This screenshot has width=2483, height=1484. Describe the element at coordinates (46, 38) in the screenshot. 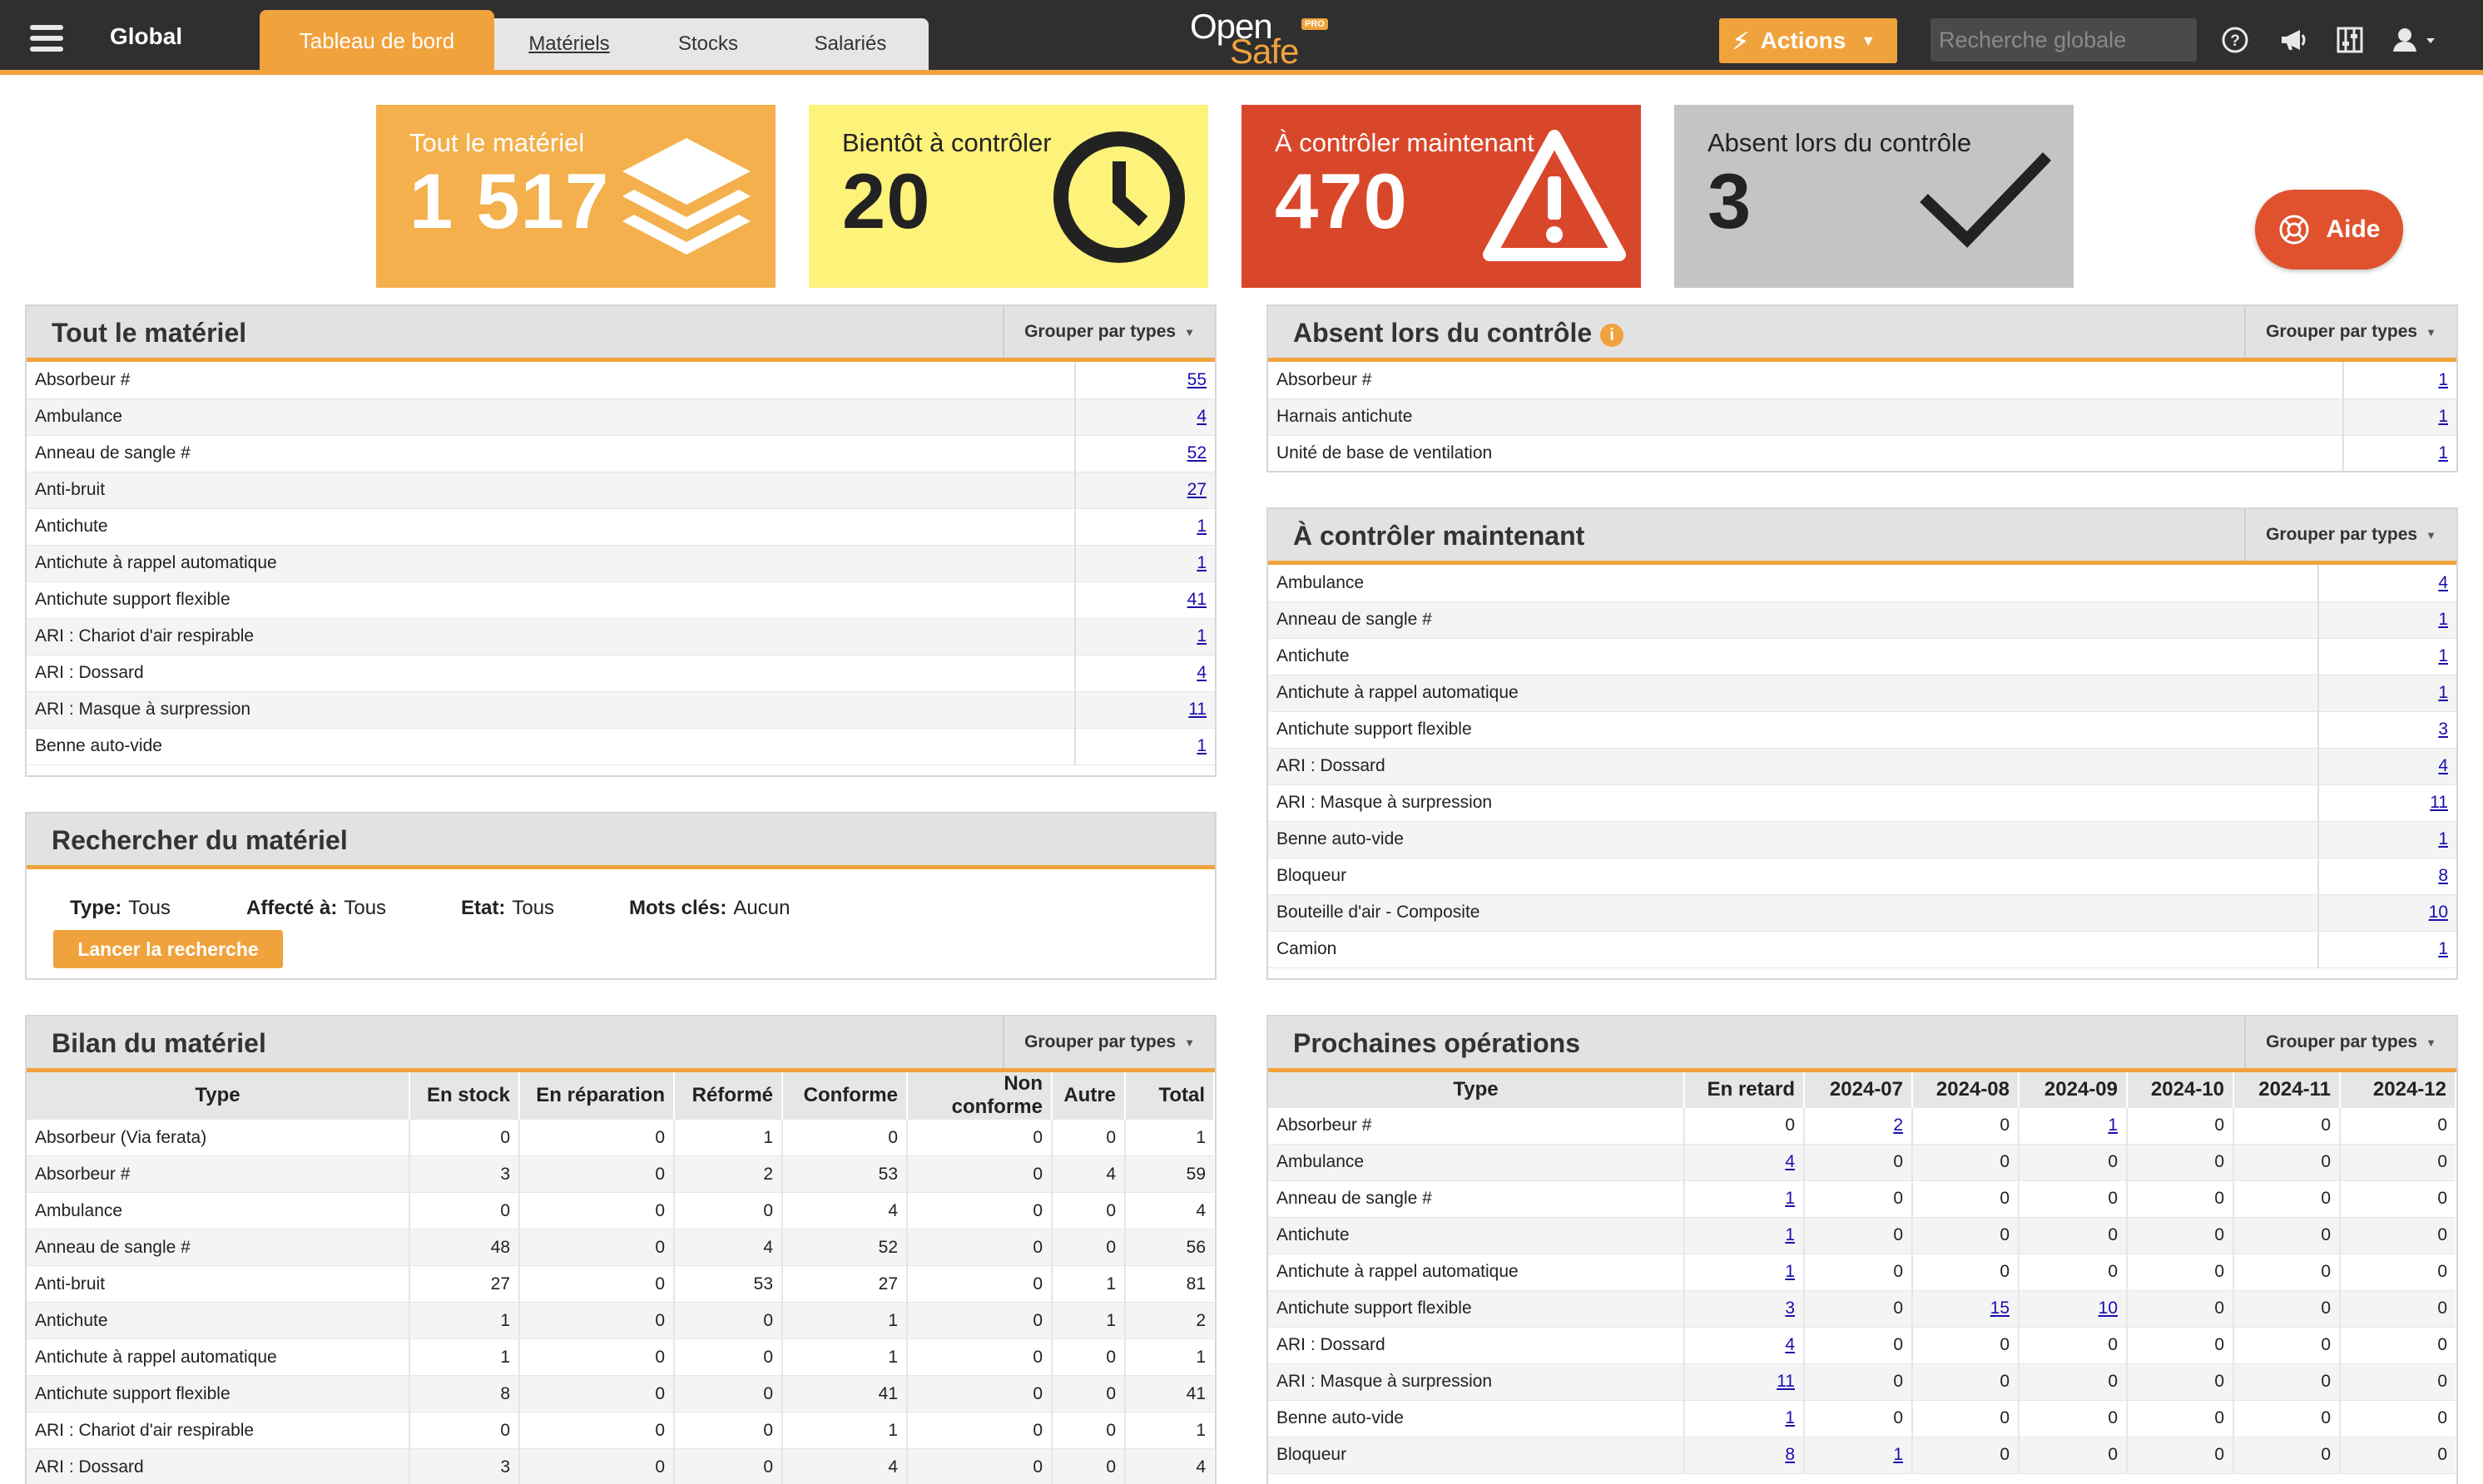

I see `menu-icon` at that location.